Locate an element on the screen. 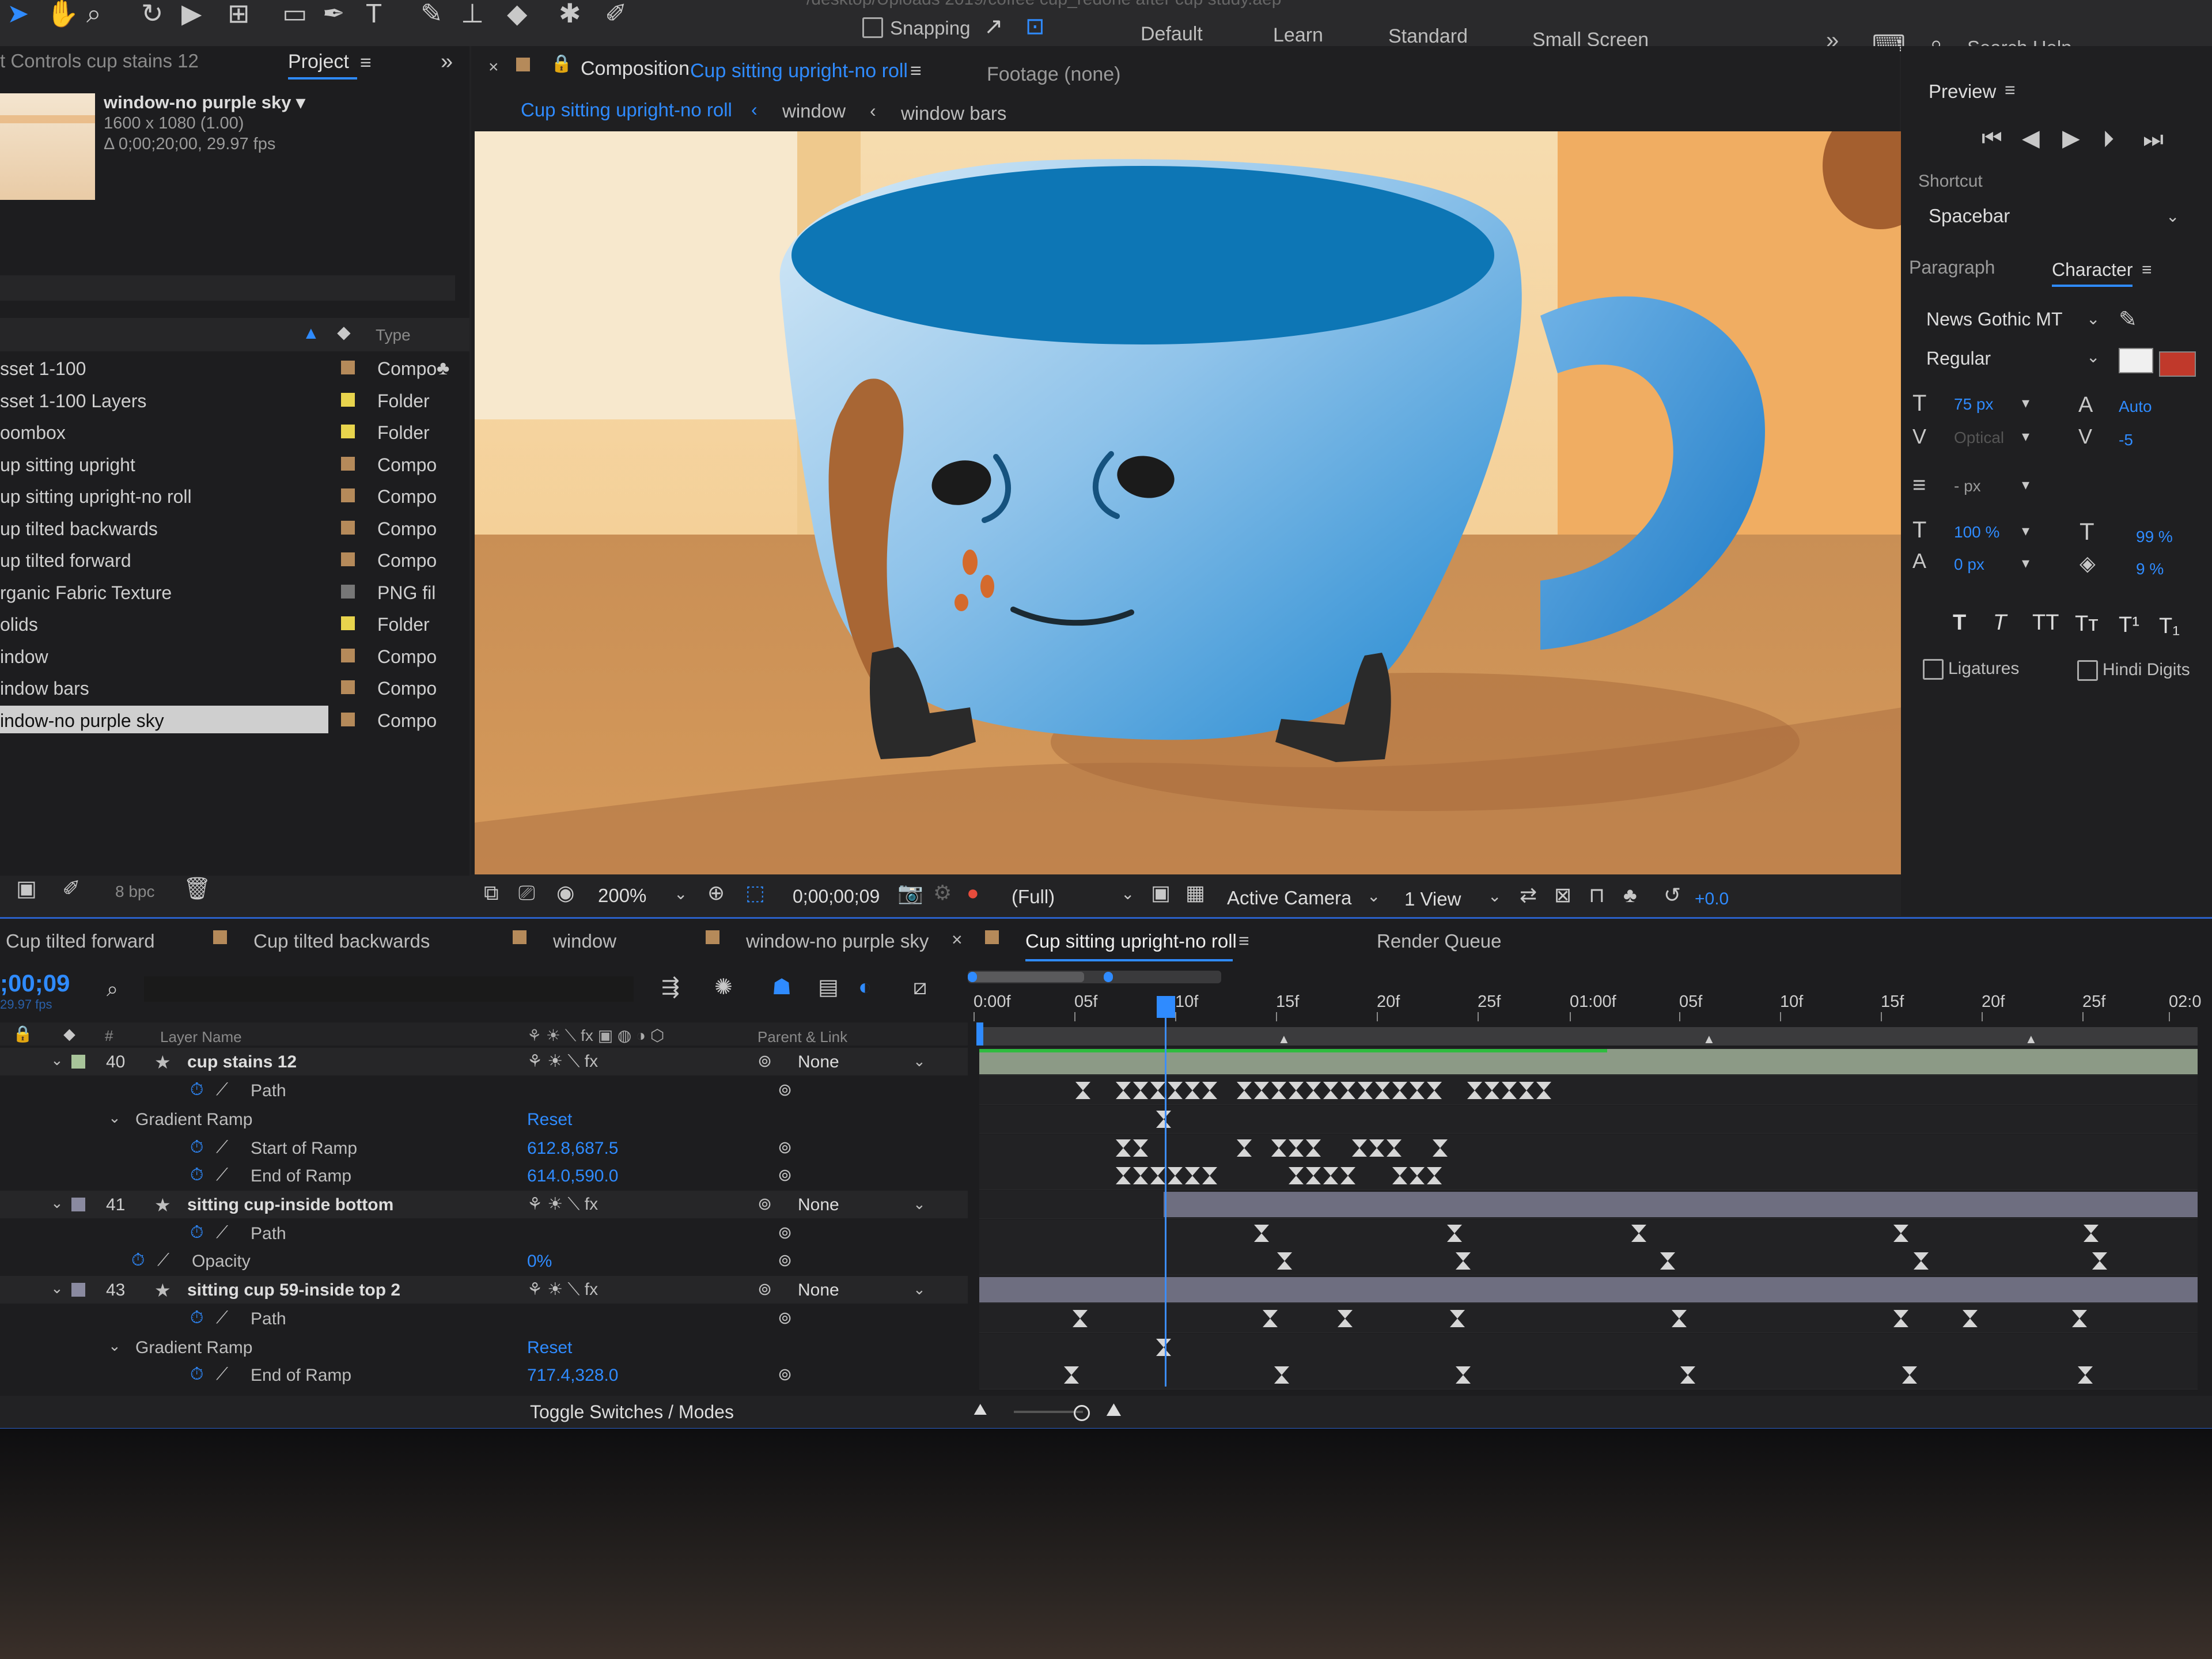  subscript-button: T₁ is located at coordinates (2169, 626).